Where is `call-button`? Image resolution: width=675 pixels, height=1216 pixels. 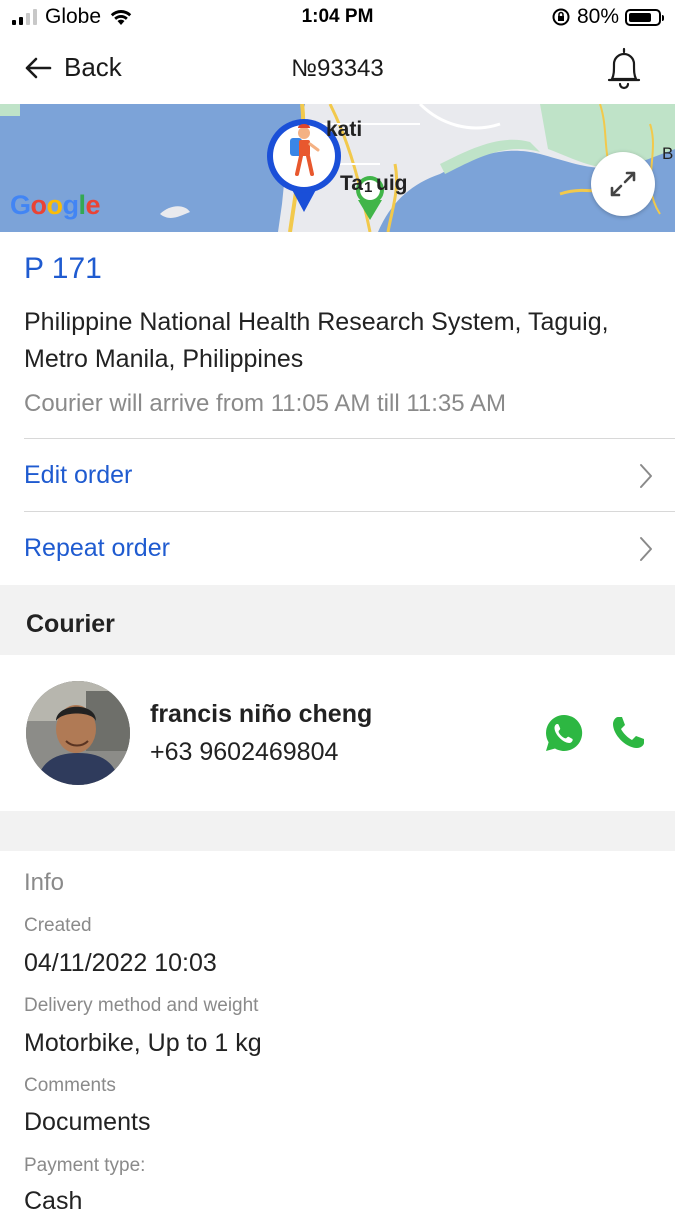 call-button is located at coordinates (628, 735).